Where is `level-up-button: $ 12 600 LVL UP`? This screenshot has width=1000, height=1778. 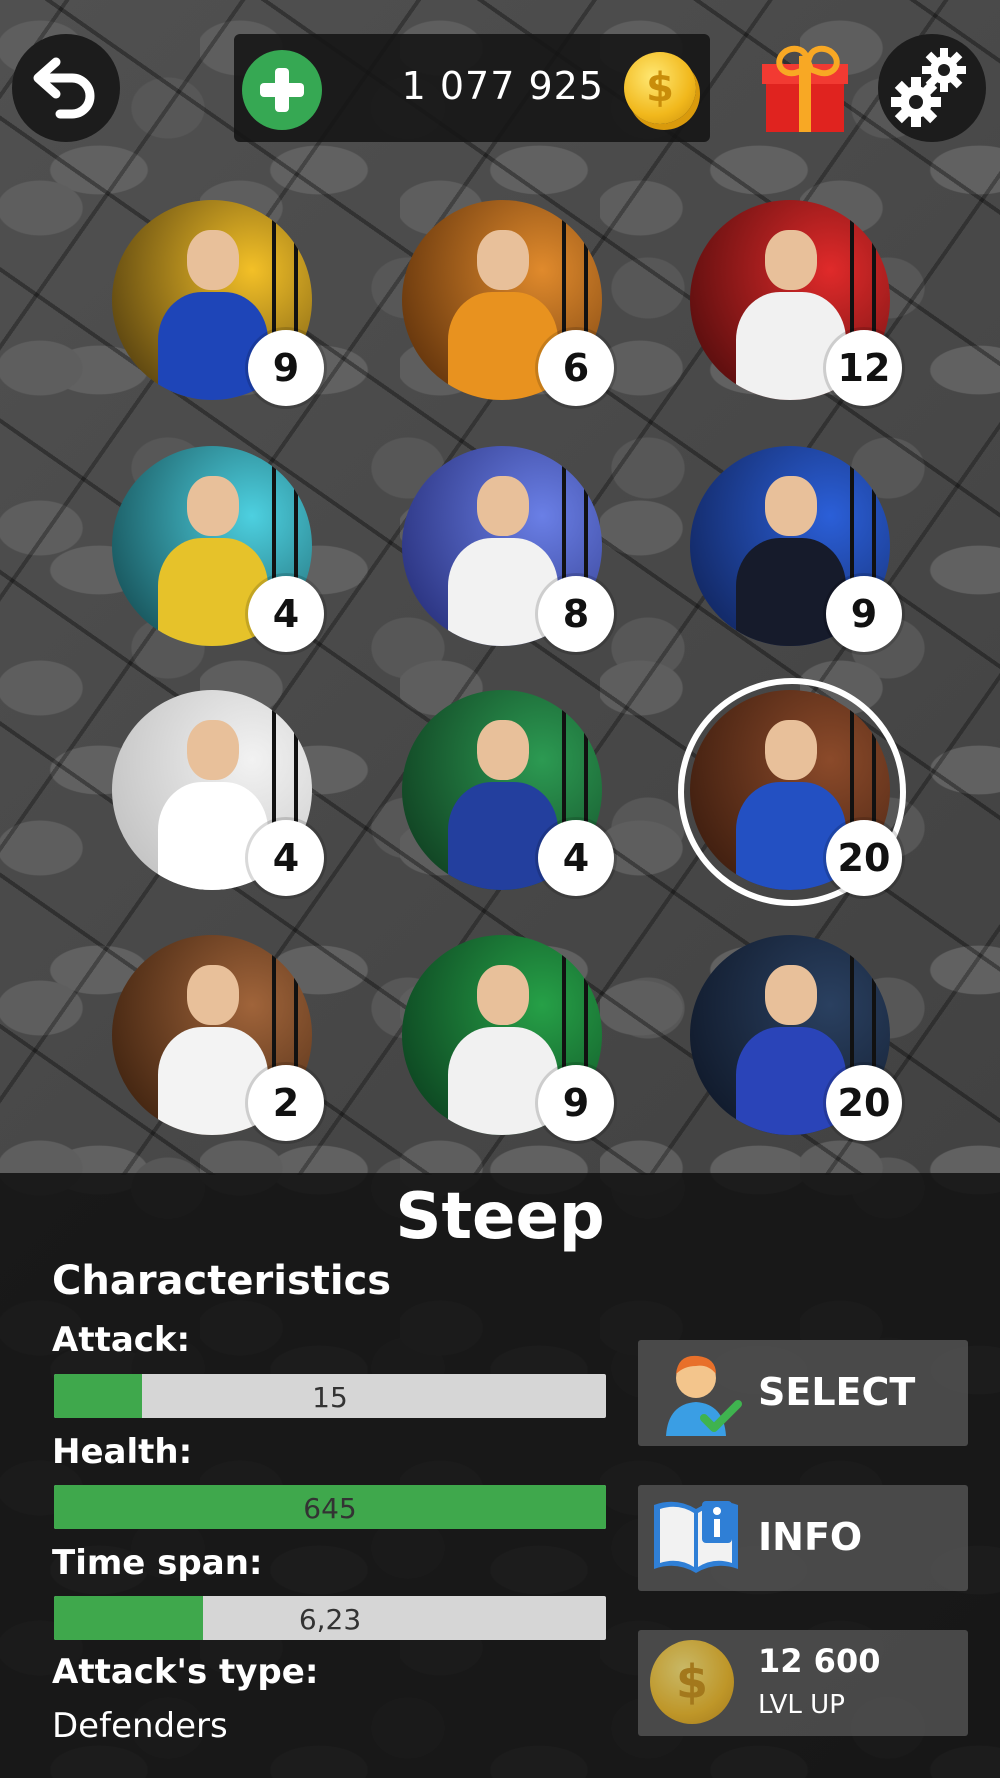 level-up-button: $ 12 600 LVL UP is located at coordinates (803, 1683).